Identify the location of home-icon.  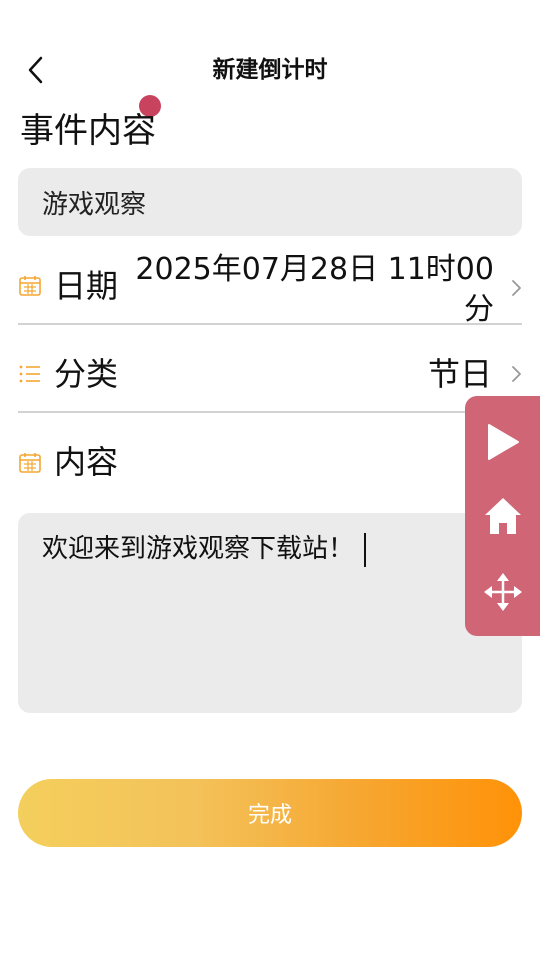
(502, 516).